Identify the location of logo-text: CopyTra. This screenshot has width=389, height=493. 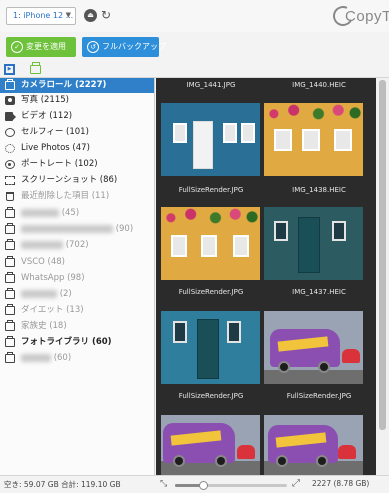
(367, 16).